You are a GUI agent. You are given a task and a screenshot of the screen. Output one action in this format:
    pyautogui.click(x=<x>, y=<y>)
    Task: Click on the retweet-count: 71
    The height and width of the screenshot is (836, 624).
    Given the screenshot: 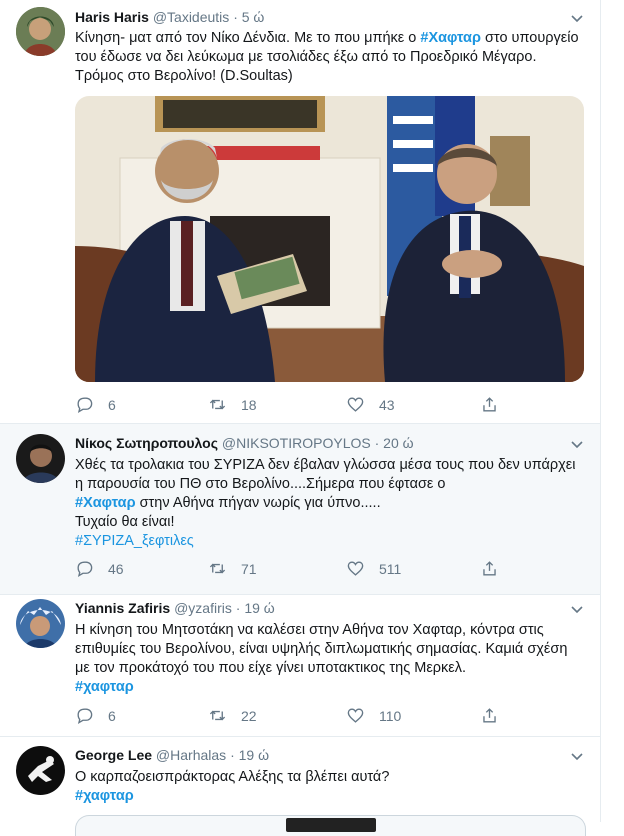 What is the action you would take?
    pyautogui.click(x=249, y=568)
    